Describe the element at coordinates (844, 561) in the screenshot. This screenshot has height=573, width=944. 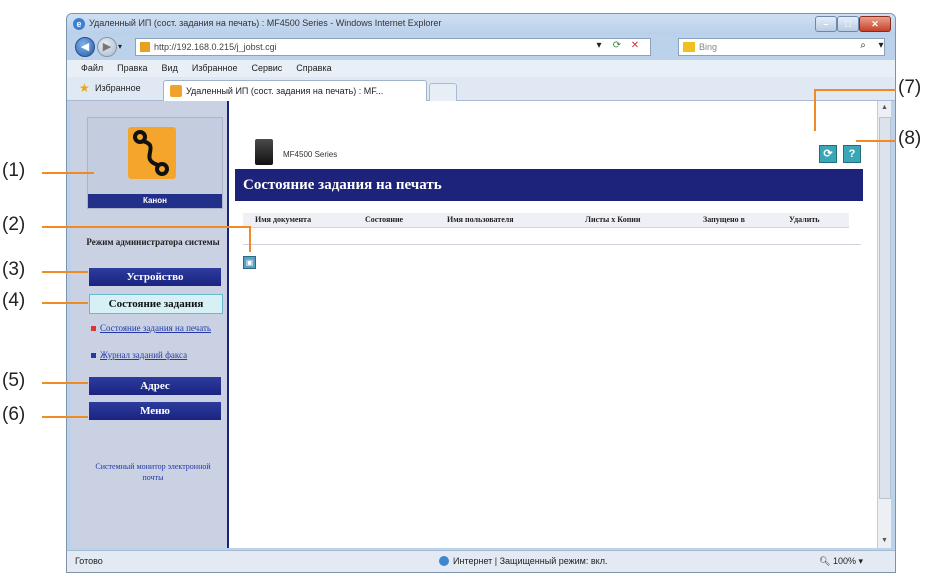
I see `zoom-text: 100%` at that location.